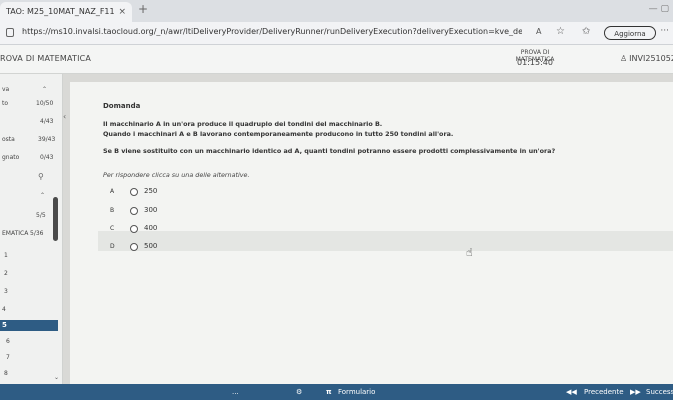 This screenshot has width=673, height=400. I want to click on sidebar-row-label: gnato, so click(10, 157).